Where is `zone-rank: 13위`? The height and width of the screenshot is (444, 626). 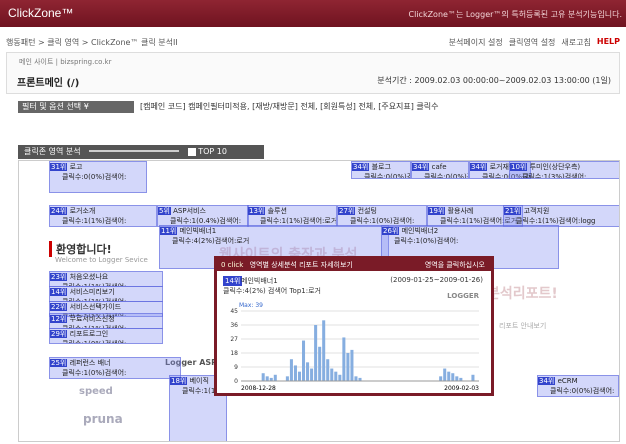
zone-rank: 13위 is located at coordinates (257, 211).